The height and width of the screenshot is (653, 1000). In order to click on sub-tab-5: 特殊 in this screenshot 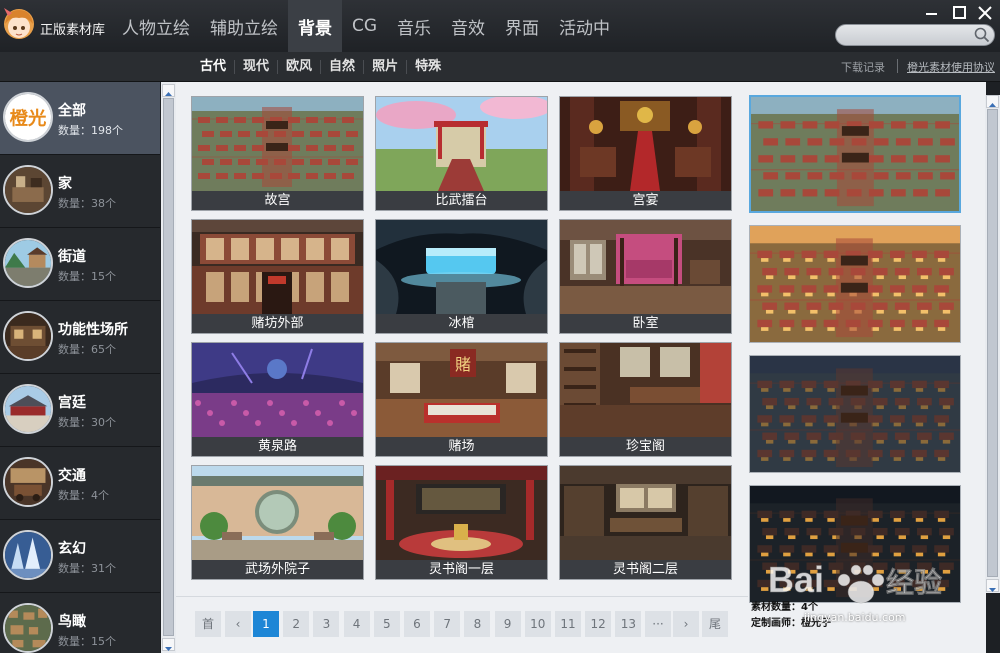, I will do `click(427, 67)`.